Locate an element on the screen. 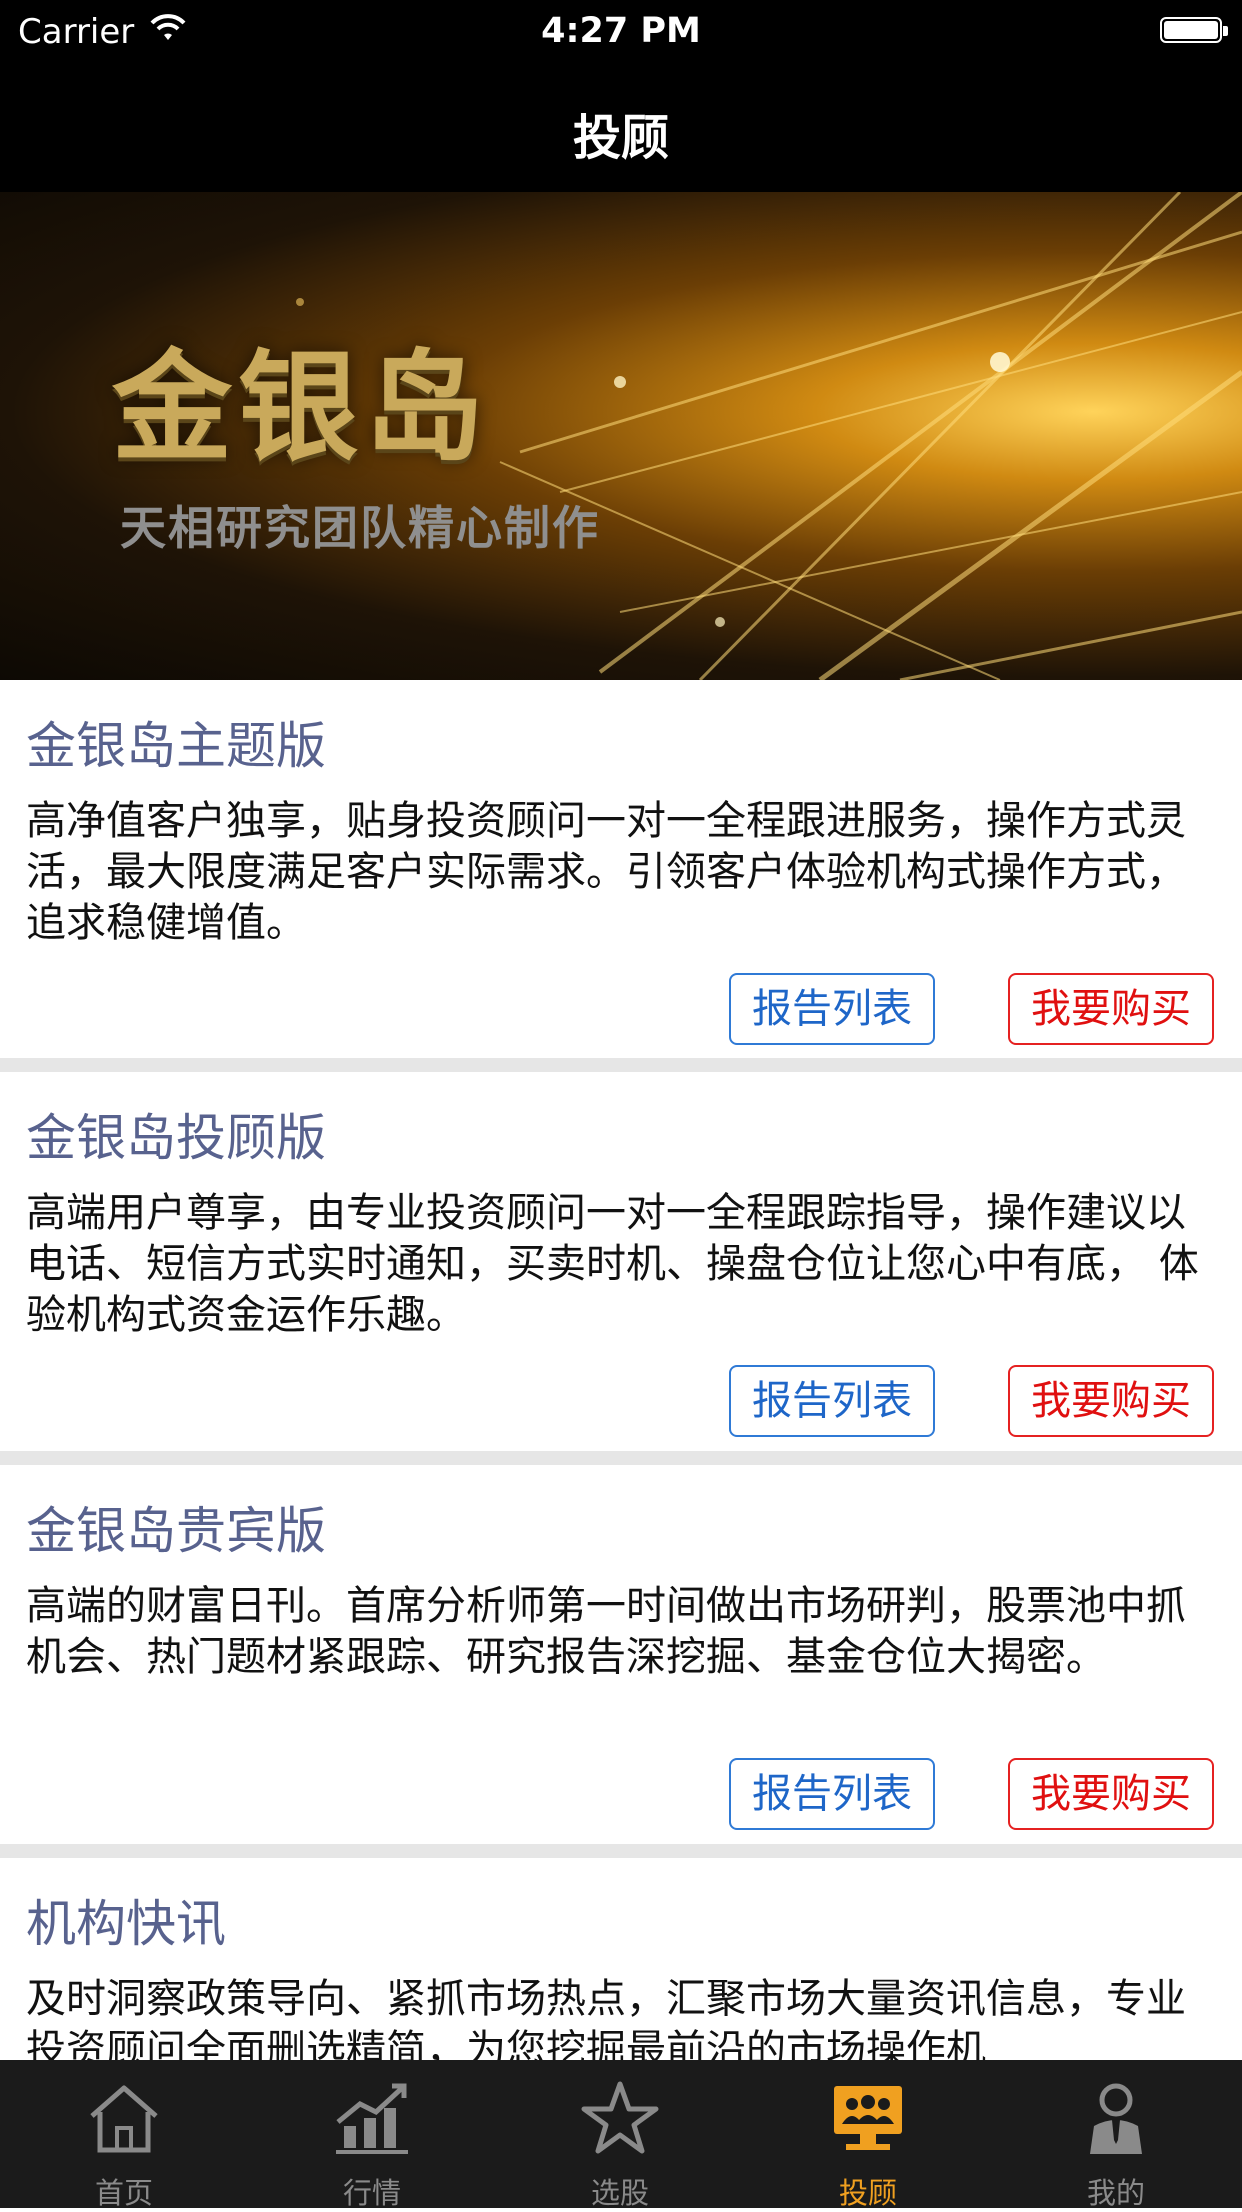 The height and width of the screenshot is (2212, 1242). chart-icon is located at coordinates (372, 2118).